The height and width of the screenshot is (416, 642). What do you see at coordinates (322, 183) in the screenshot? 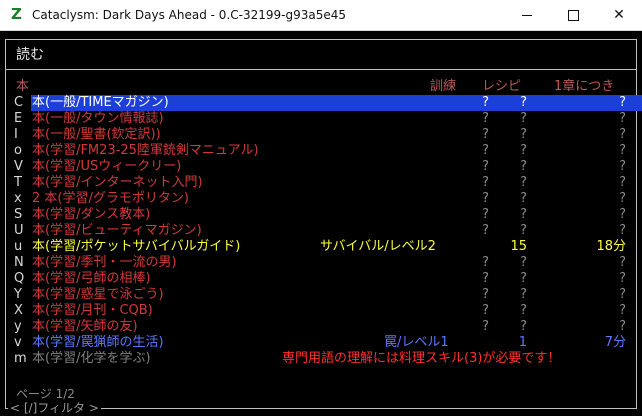
I see `book-row: T 本(学習/インターネット入門)???` at bounding box center [322, 183].